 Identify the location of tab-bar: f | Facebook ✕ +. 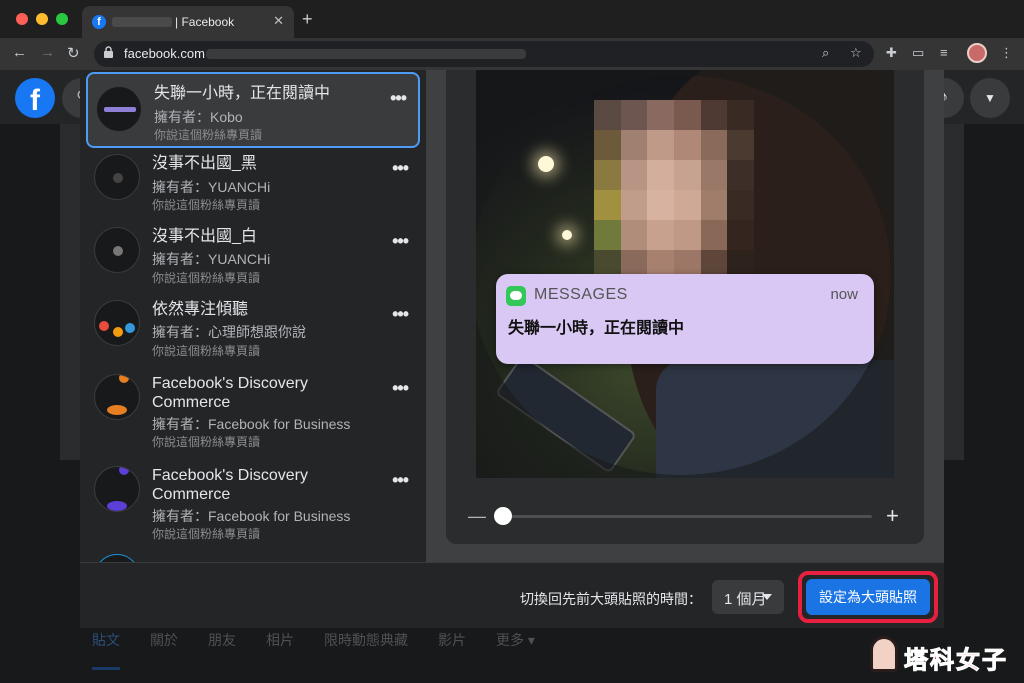
(512, 19).